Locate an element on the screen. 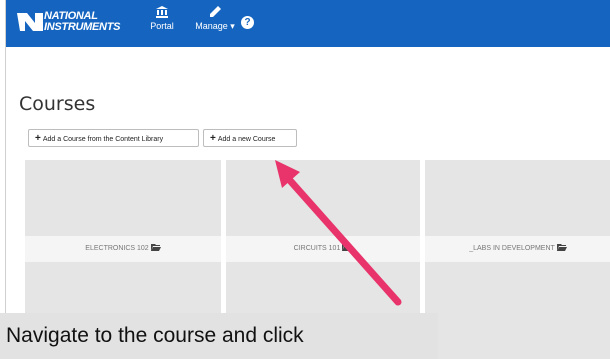 The image size is (610, 359). add-course-from-library-label: Add a Course from the Content Library is located at coordinates (103, 139).